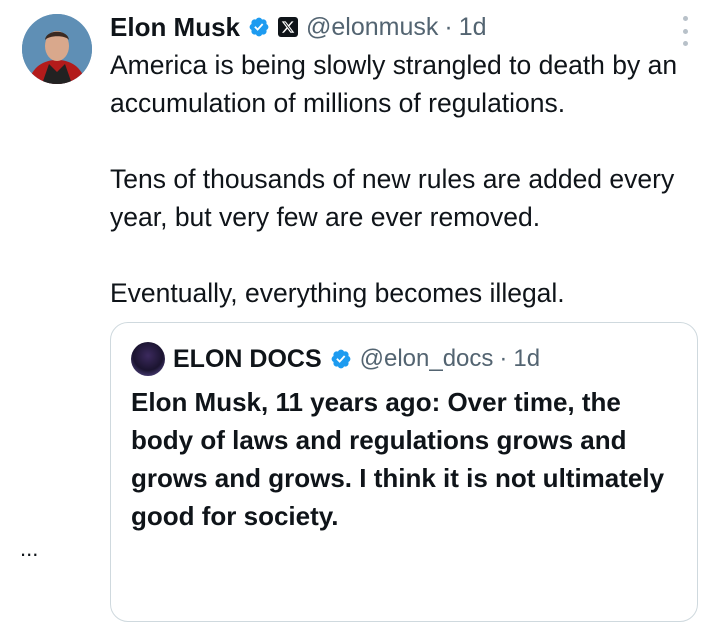  What do you see at coordinates (175, 27) in the screenshot?
I see `author-name: Elon Musk` at bounding box center [175, 27].